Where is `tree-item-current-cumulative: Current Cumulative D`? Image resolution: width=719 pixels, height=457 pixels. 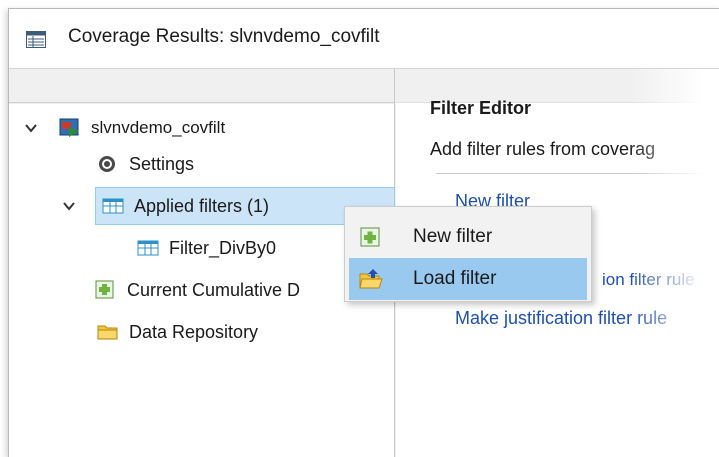
tree-item-current-cumulative: Current Cumulative D is located at coordinates (197, 290).